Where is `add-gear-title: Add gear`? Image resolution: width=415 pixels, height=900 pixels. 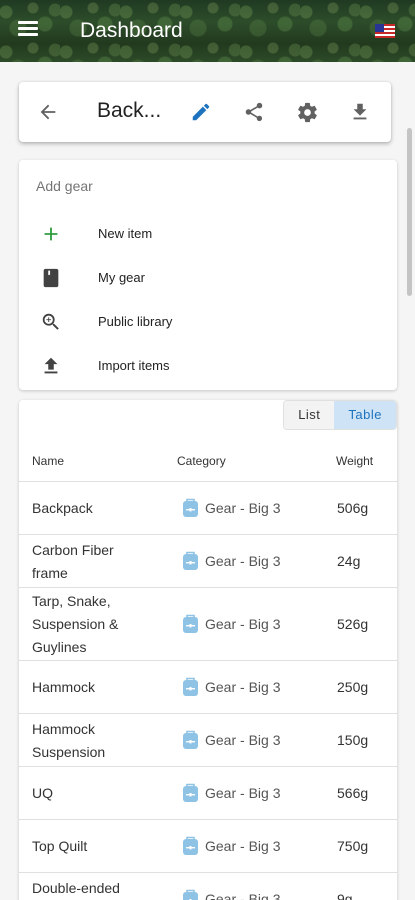
add-gear-title: Add gear is located at coordinates (64, 186).